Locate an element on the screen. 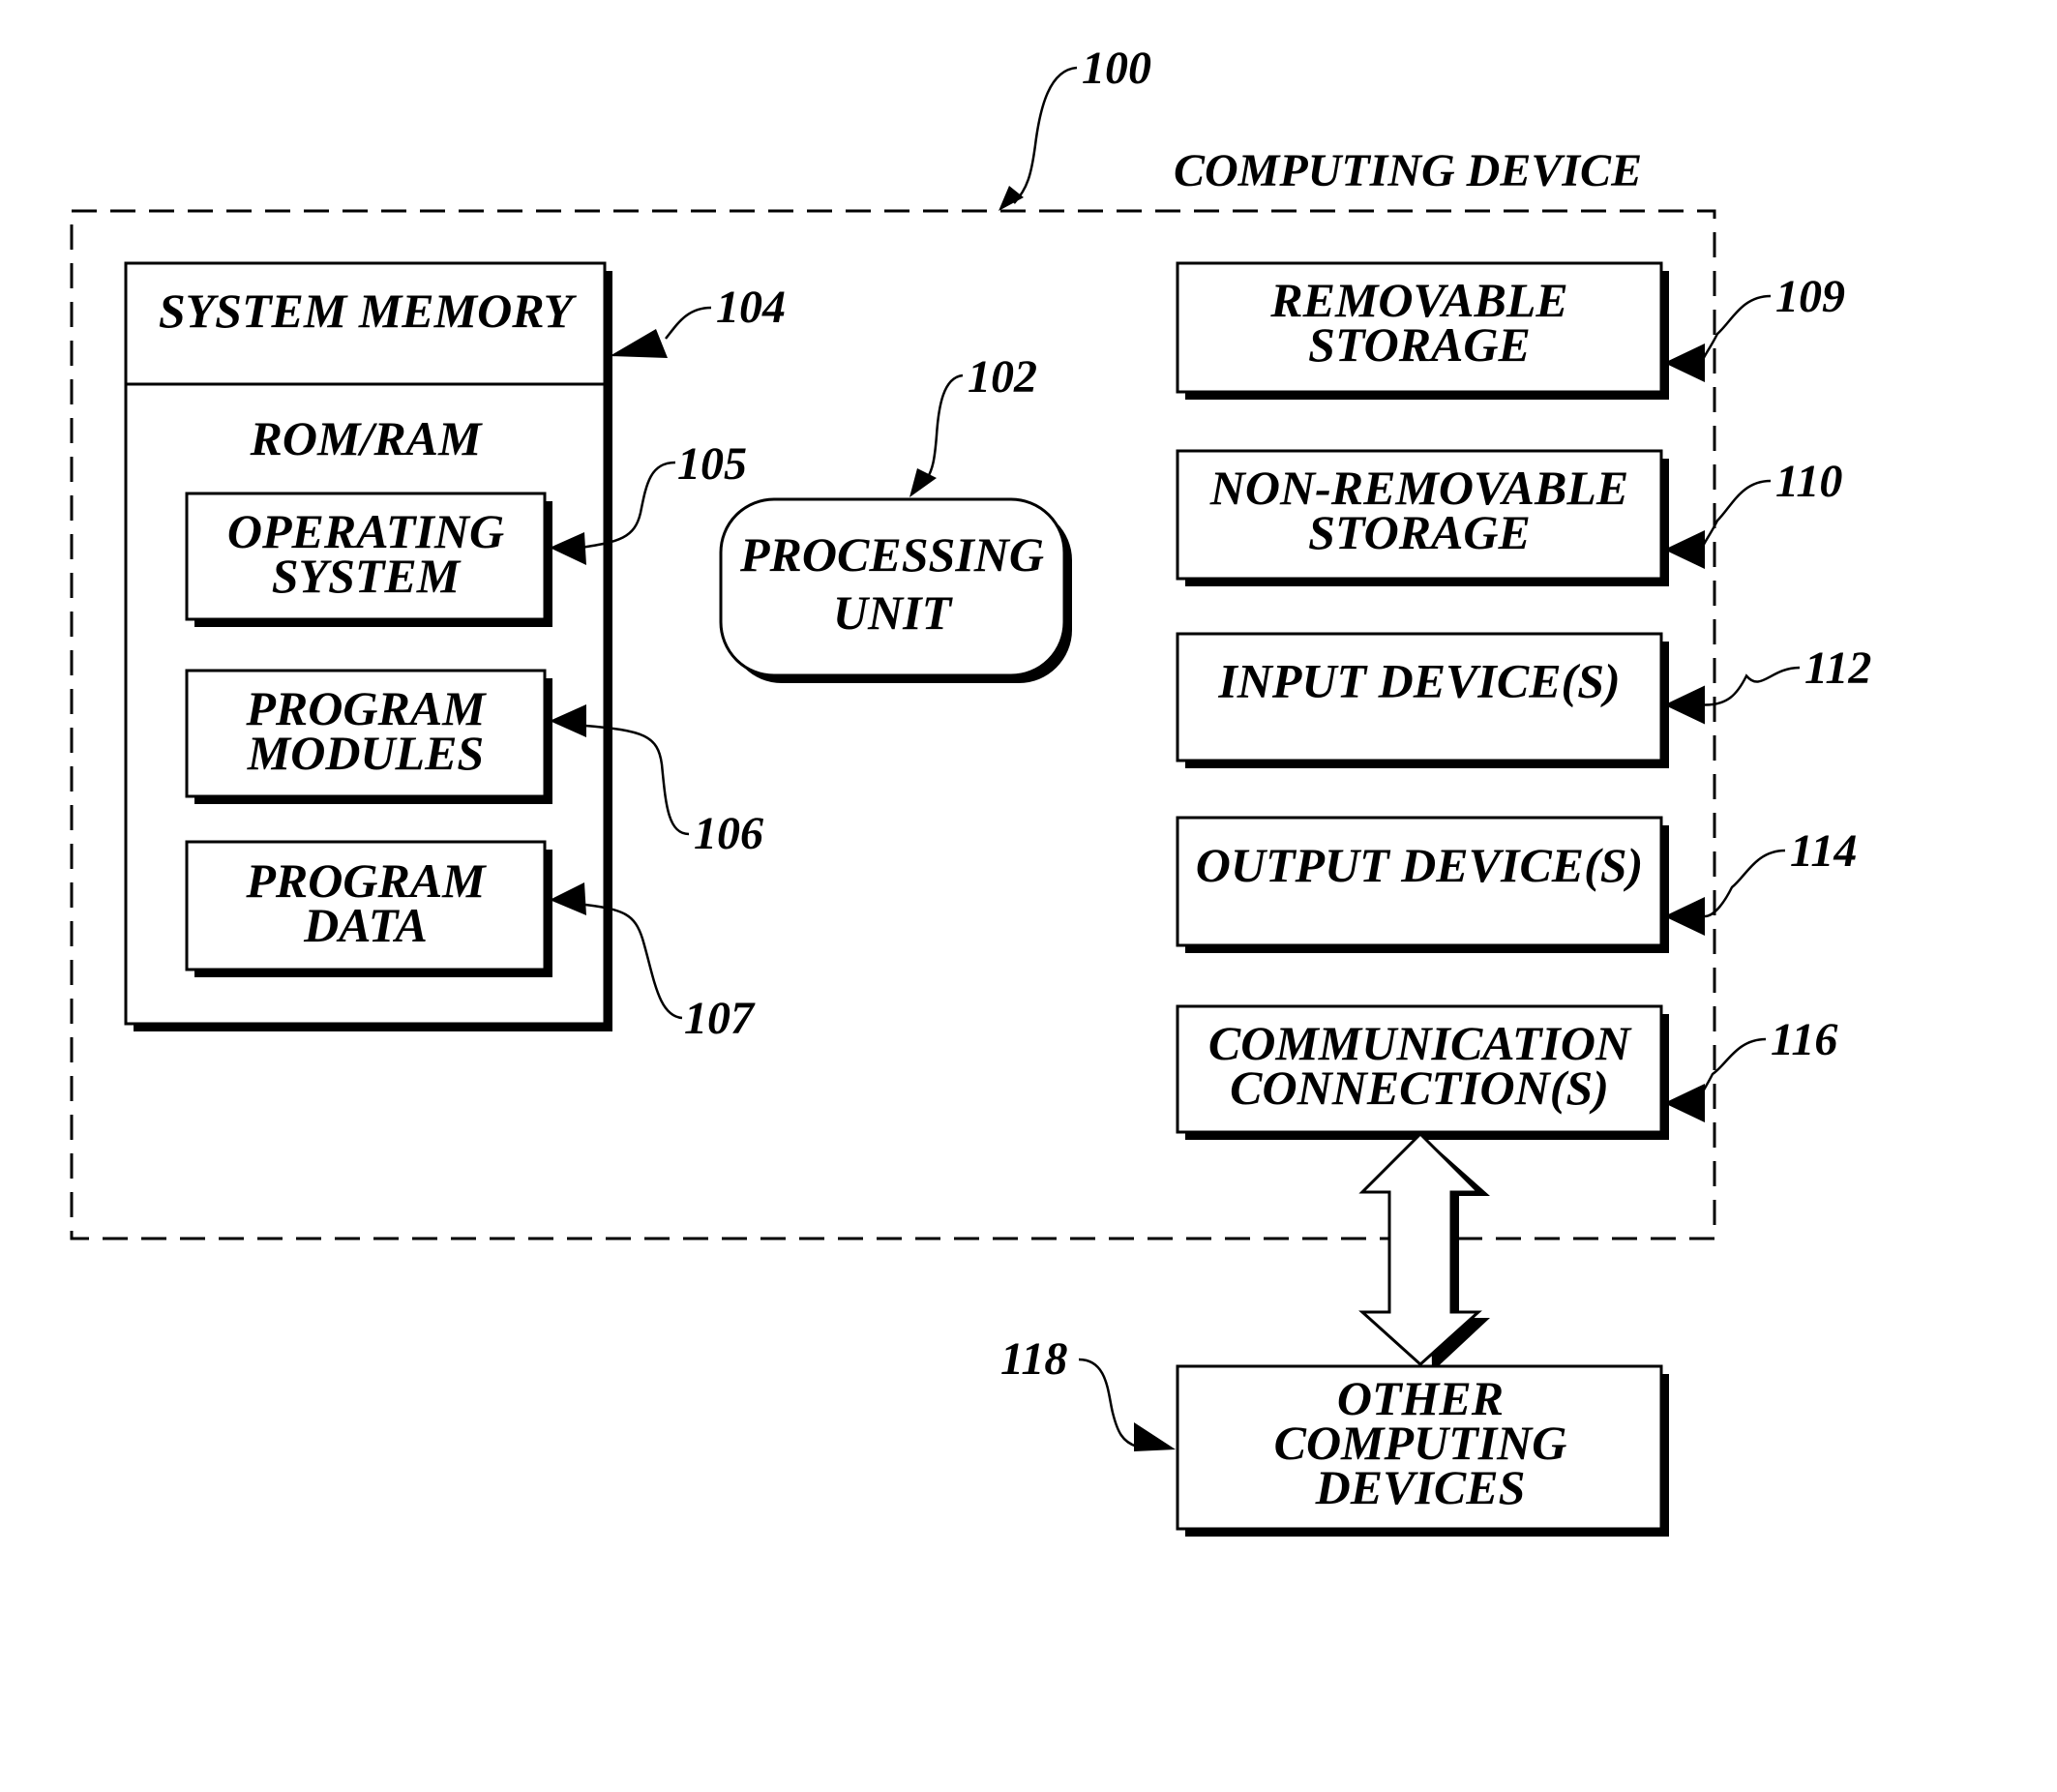 The width and height of the screenshot is (2057, 1792). processing-unit-line-1: PROCESSING is located at coordinates (891, 554).